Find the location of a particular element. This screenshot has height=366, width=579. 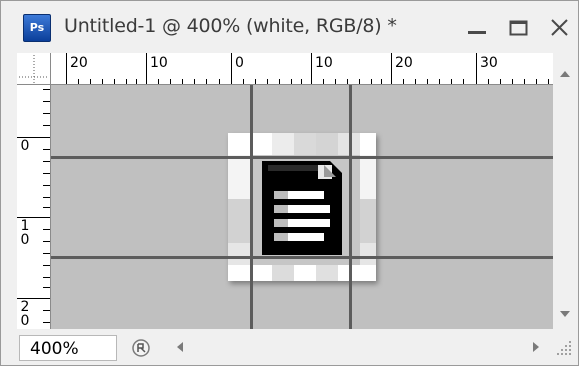

ruler-origin-icon is located at coordinates (34, 69).